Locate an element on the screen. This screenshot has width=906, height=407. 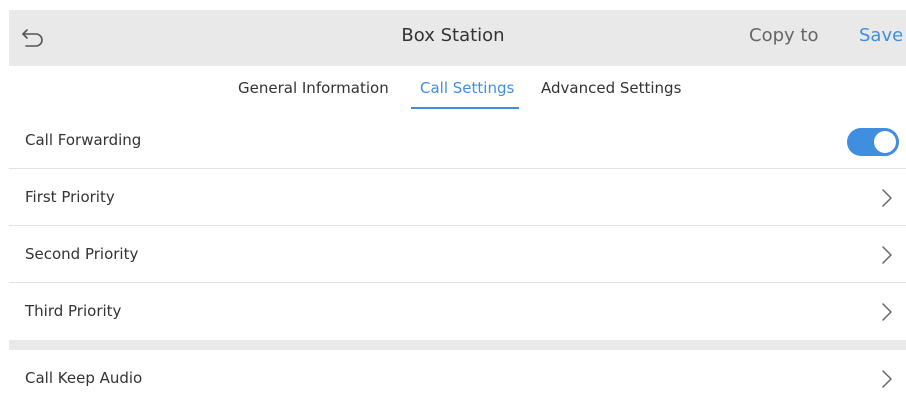
copy-to-button: Copy to is located at coordinates (783, 38).